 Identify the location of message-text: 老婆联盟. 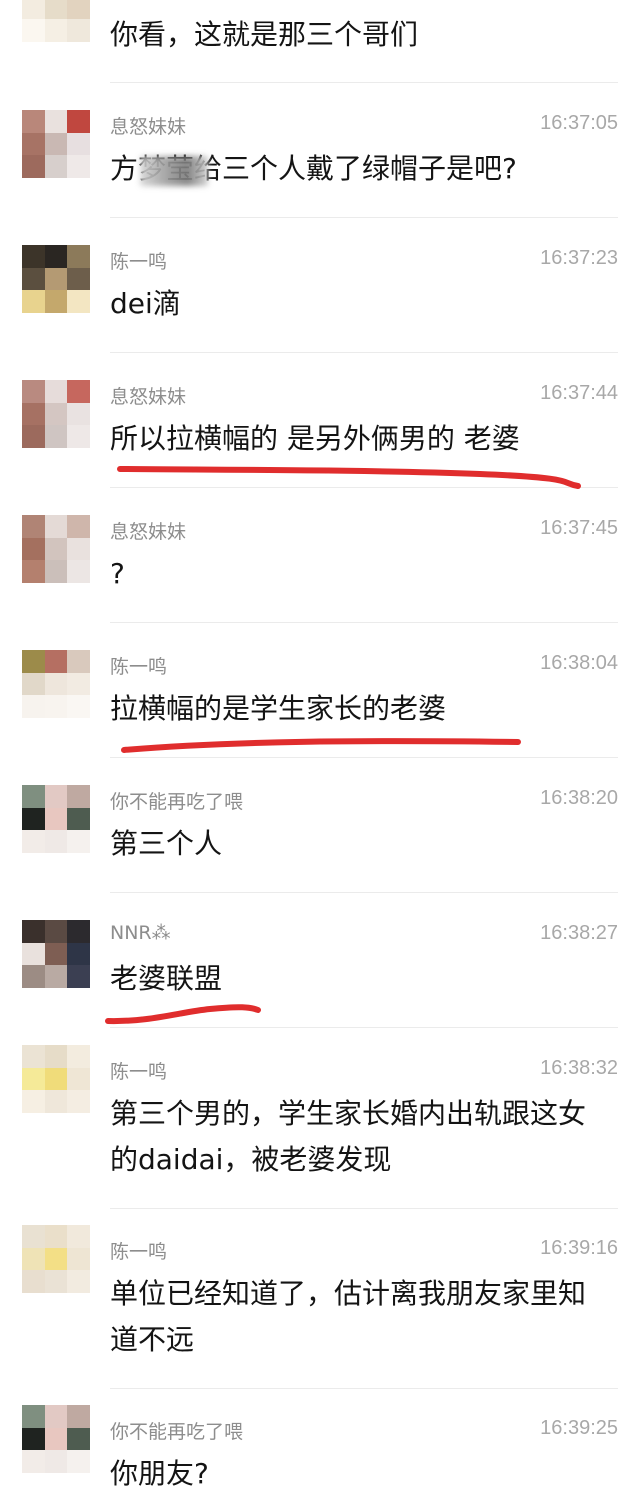
(166, 978).